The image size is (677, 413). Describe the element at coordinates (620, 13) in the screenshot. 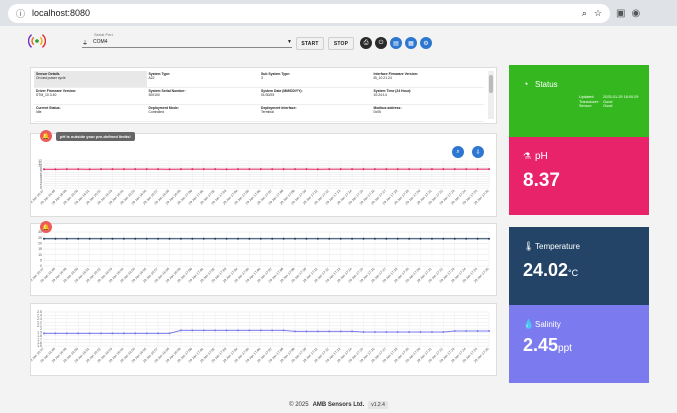

I see `extensions-icon: ▣` at that location.